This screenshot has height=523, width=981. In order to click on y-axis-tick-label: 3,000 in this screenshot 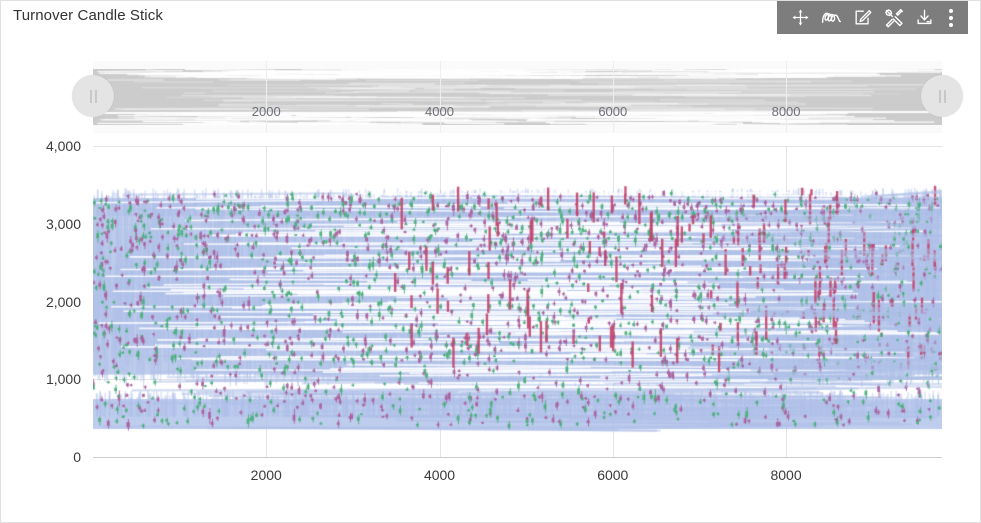, I will do `click(63, 223)`.